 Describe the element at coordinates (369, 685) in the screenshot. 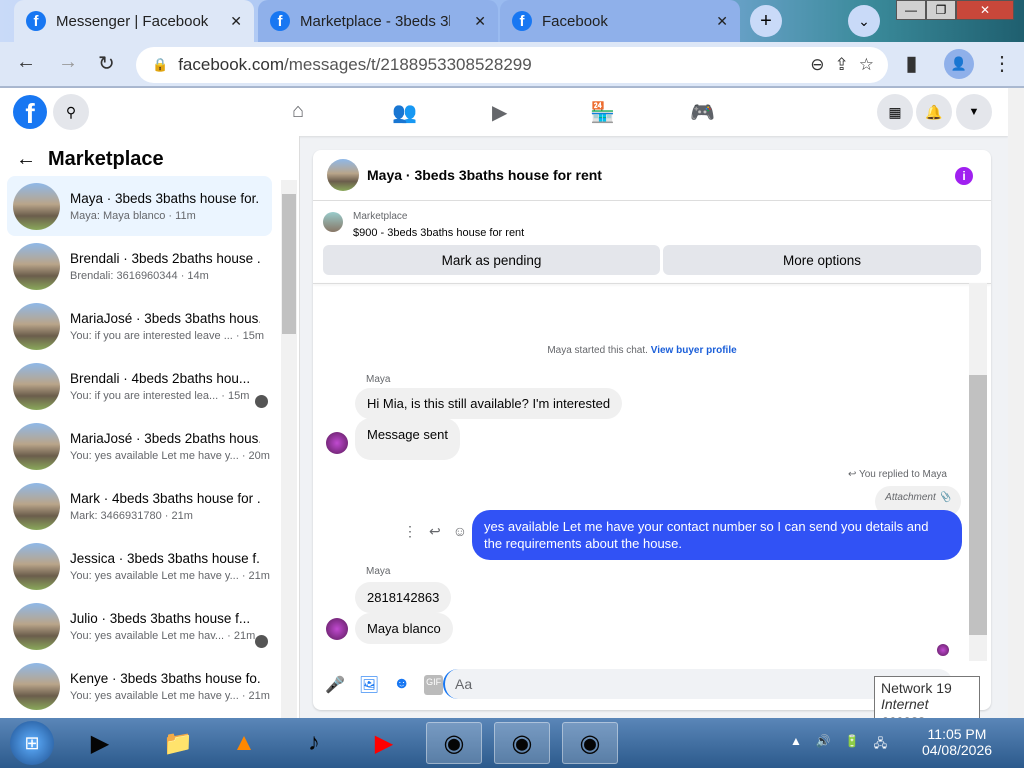

I see `photo-icon: 🖼` at that location.